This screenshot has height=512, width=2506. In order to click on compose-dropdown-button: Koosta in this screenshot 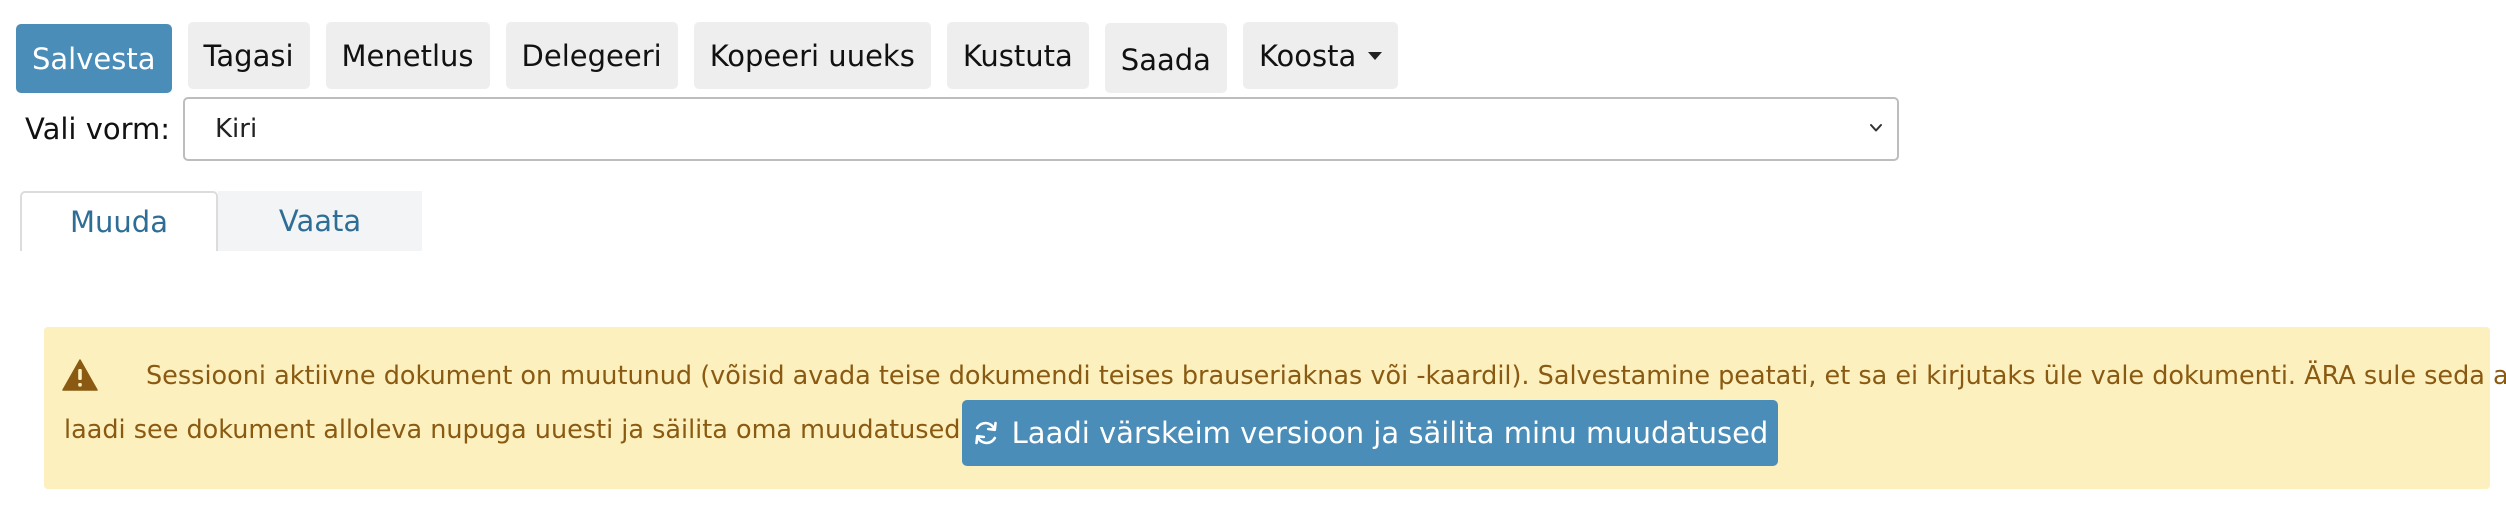, I will do `click(1320, 55)`.